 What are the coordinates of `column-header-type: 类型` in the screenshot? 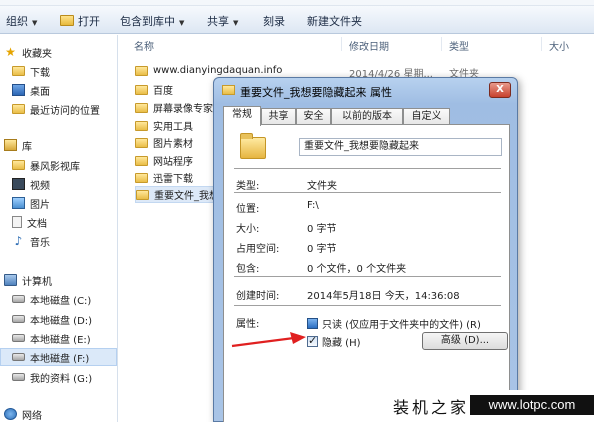 It's located at (459, 45).